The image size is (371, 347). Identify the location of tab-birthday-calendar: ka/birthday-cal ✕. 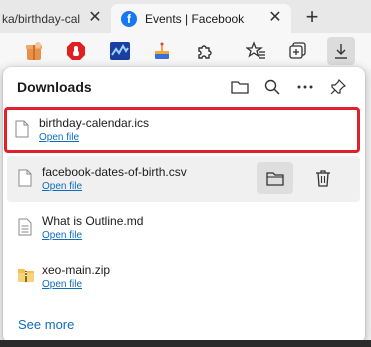
(53, 18).